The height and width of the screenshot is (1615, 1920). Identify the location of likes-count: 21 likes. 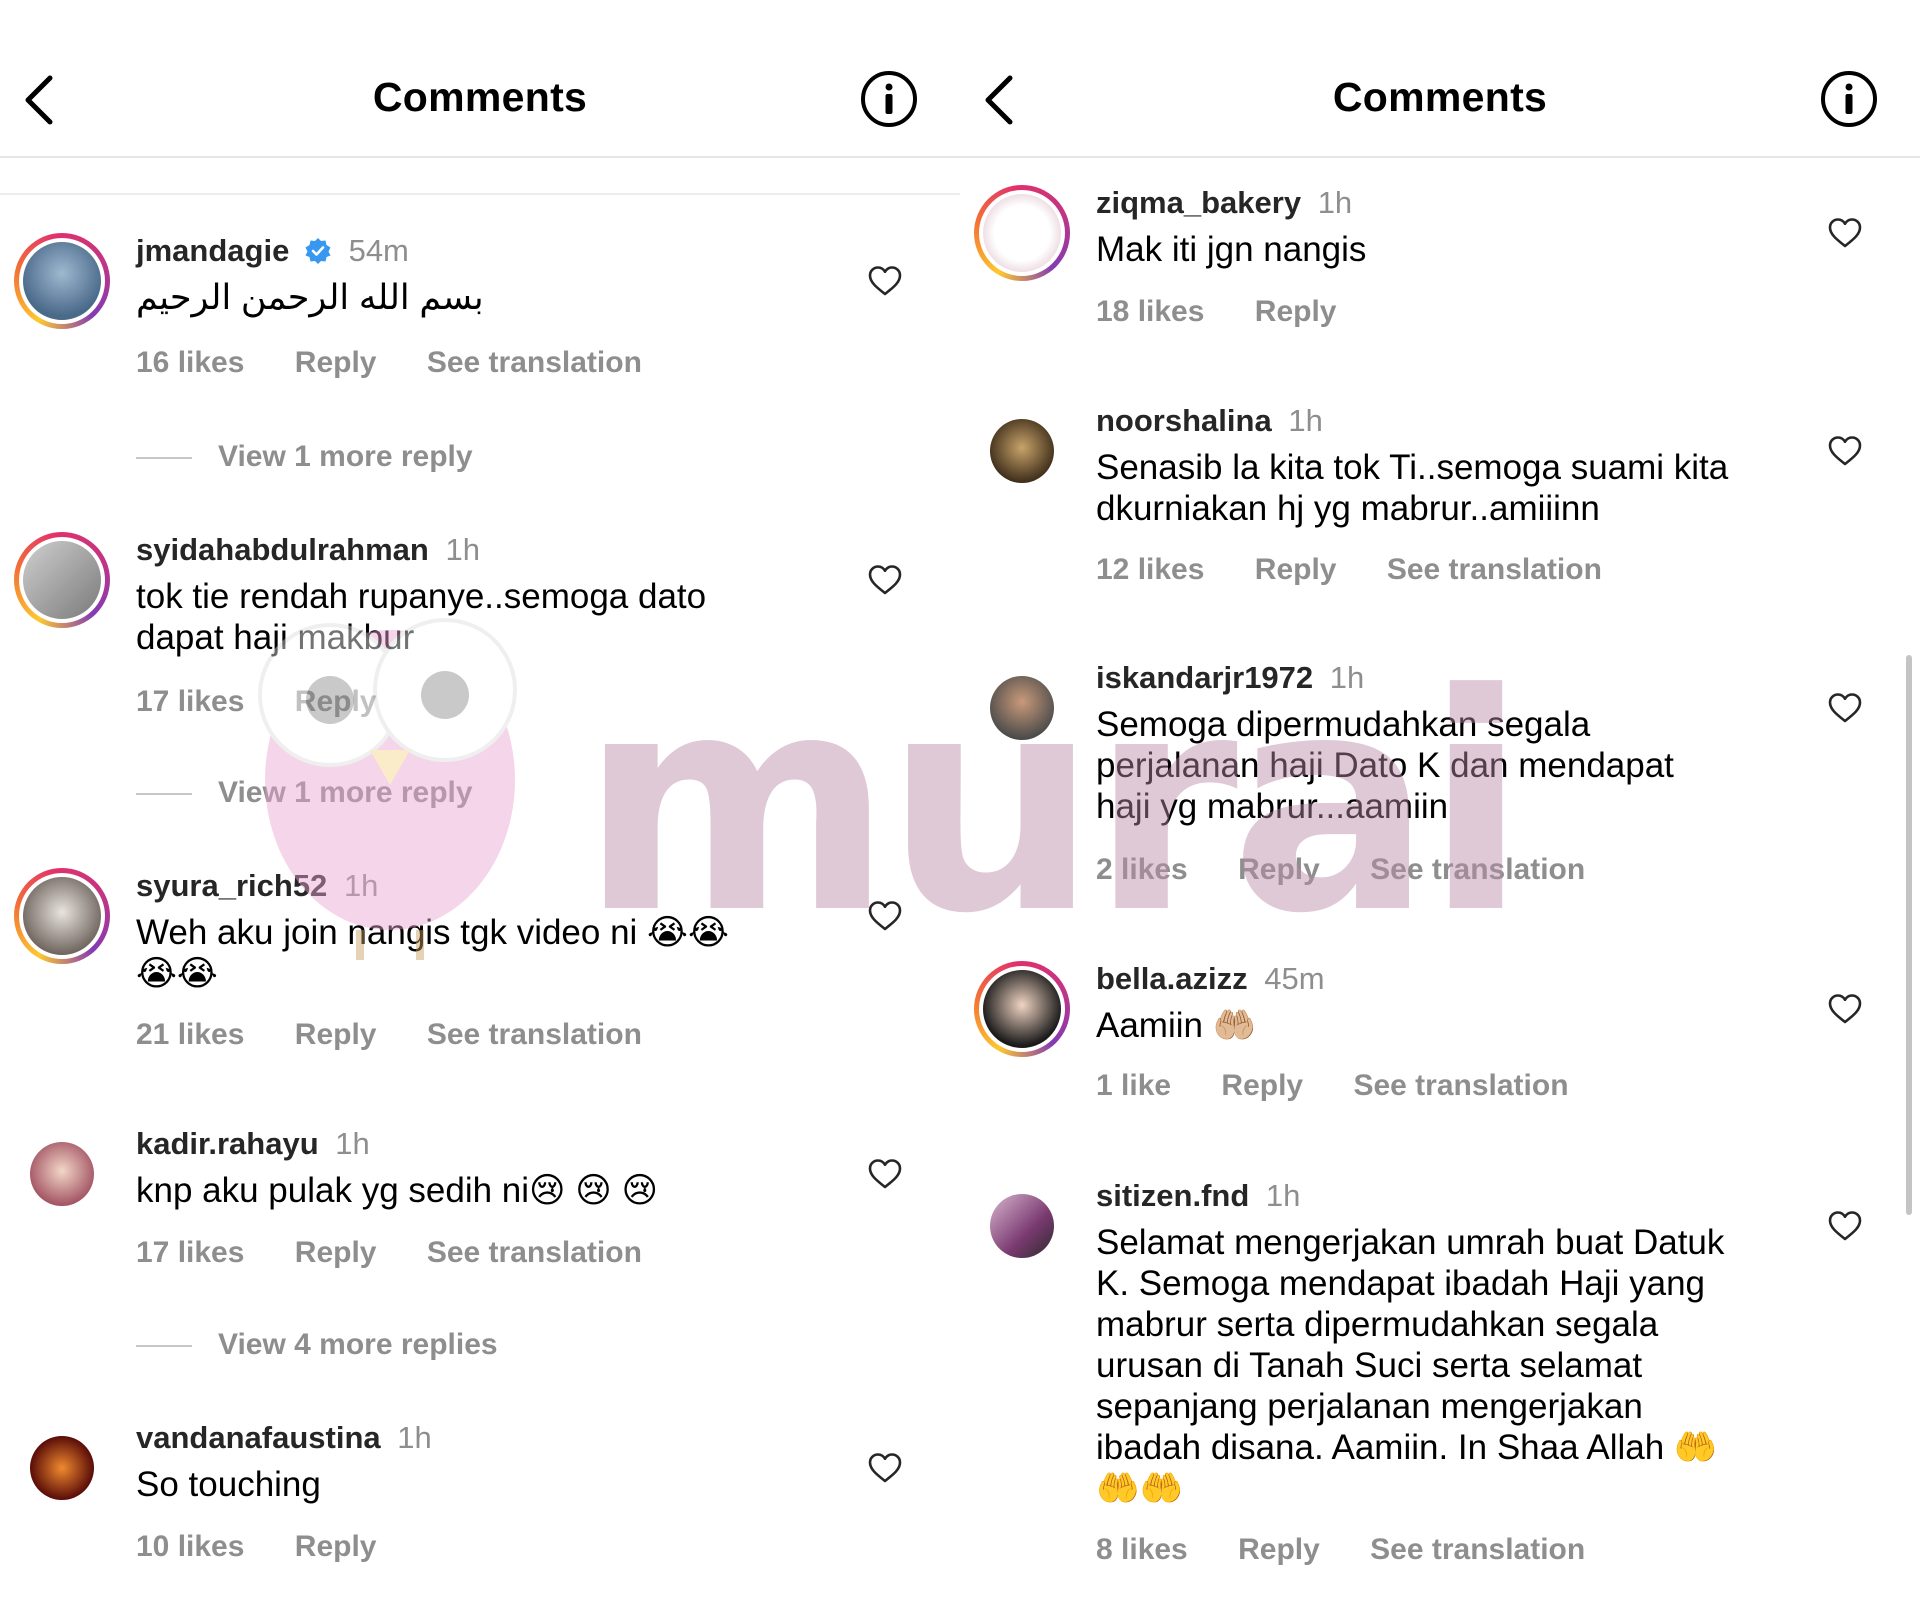
(190, 1034).